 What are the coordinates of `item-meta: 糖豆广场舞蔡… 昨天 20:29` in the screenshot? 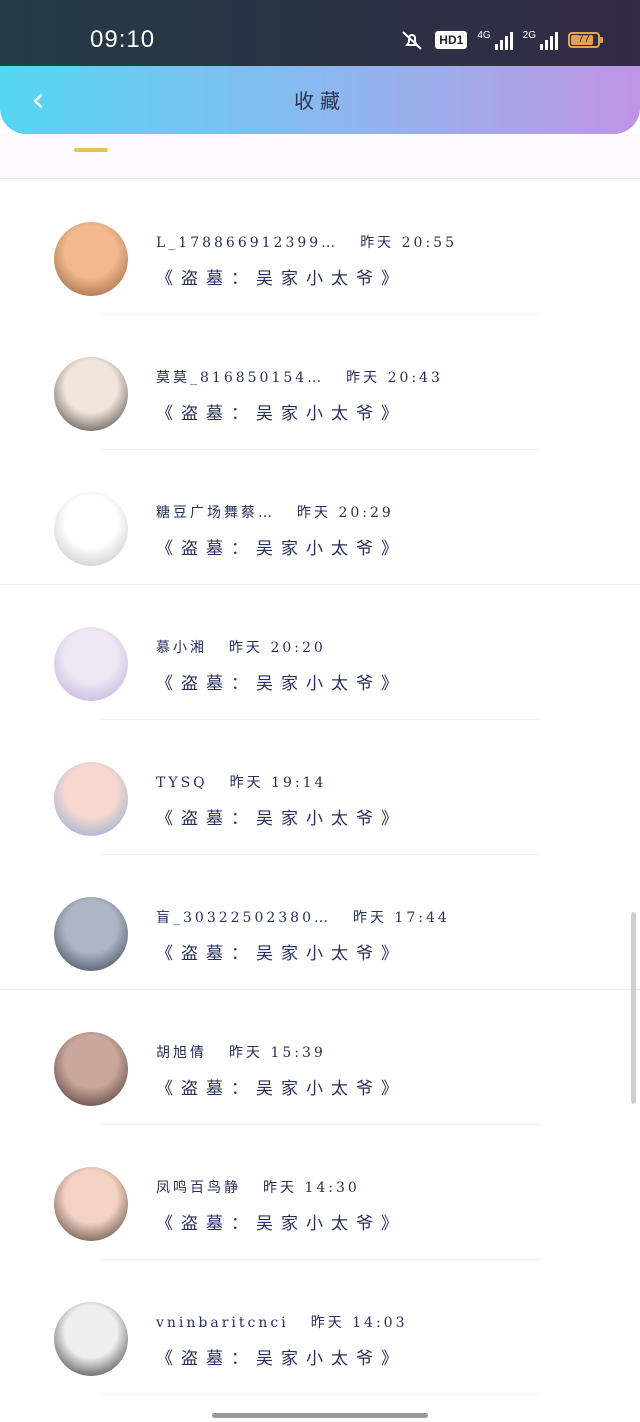 It's located at (275, 512).